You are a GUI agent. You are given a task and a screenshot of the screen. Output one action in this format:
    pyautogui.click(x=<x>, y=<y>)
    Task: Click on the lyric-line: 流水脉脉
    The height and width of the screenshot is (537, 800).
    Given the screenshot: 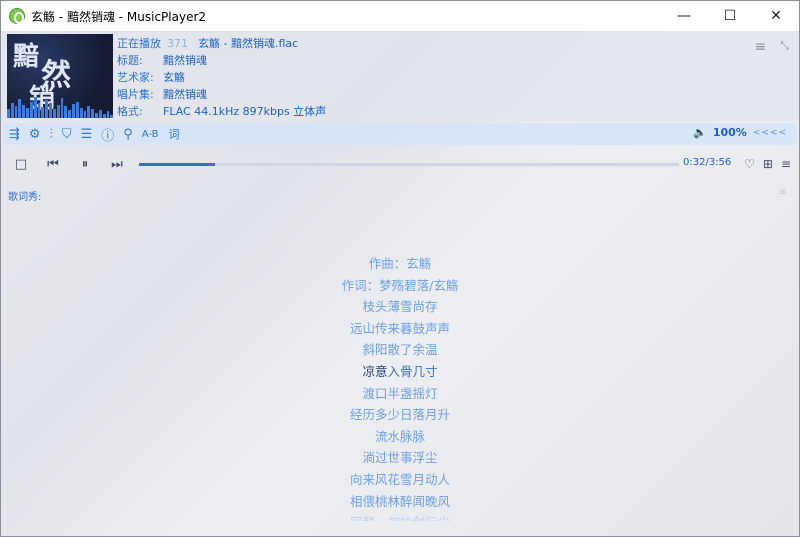 What is the action you would take?
    pyautogui.click(x=399, y=436)
    